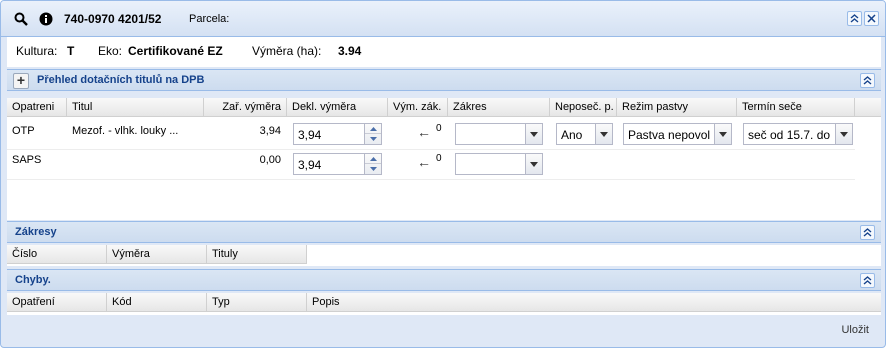  I want to click on col-dekl-vymera: Dekl. výměra, so click(337, 107).